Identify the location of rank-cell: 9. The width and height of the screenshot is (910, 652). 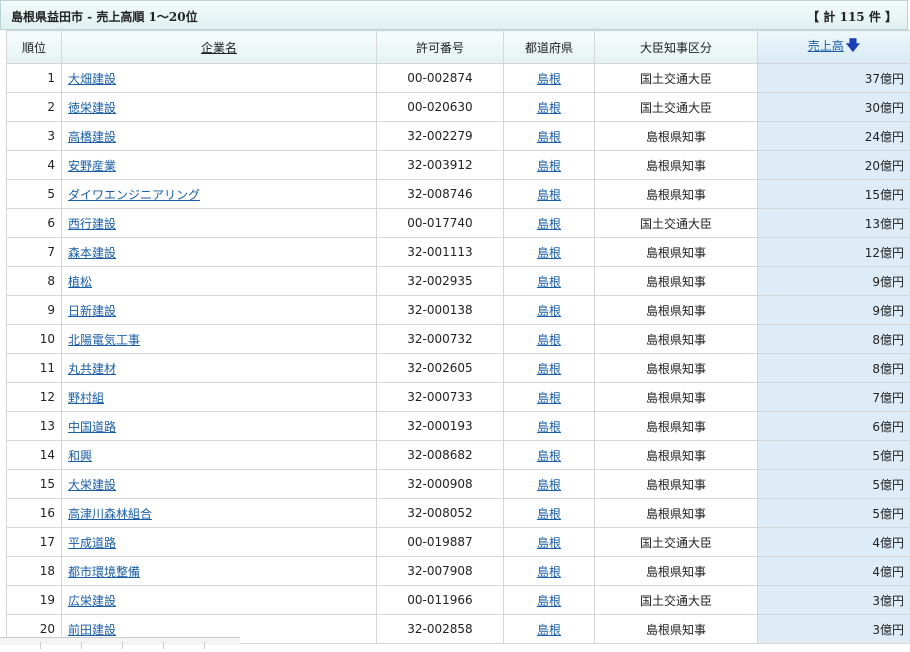
(34, 310).